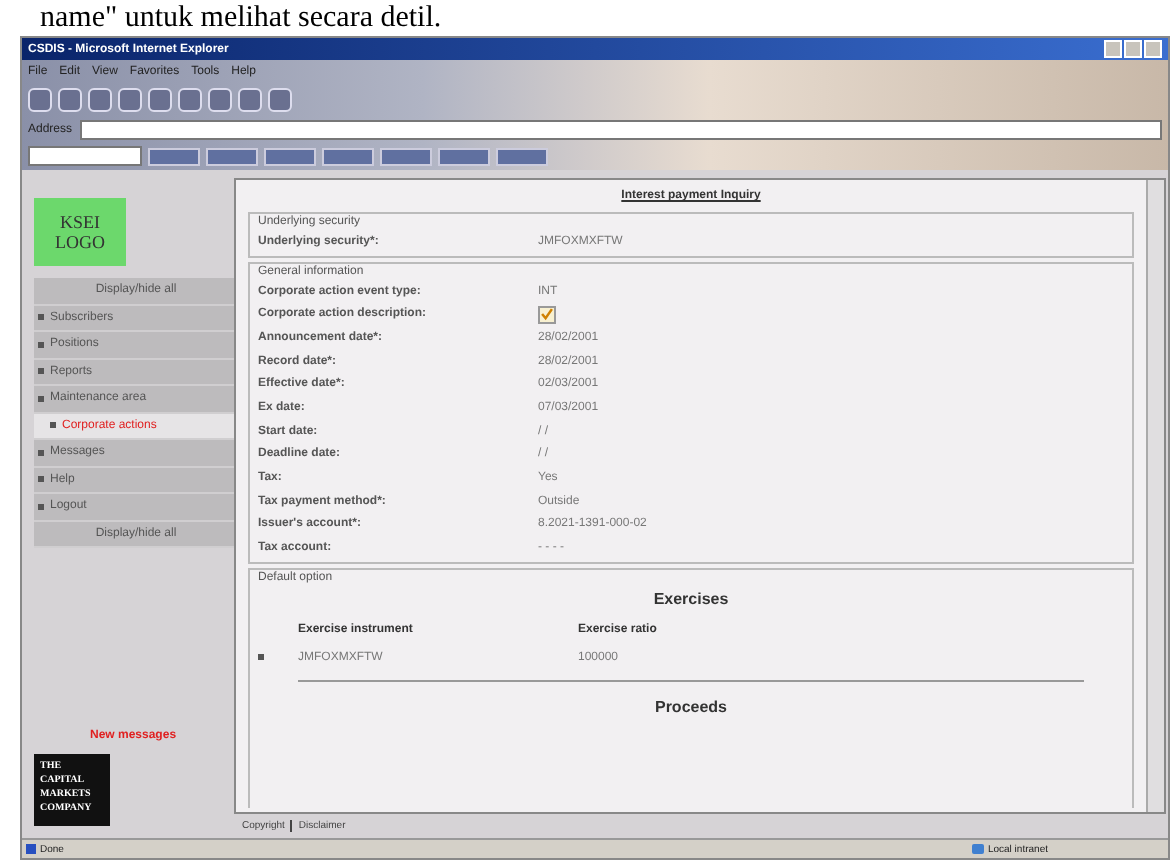  Describe the element at coordinates (691, 599) in the screenshot. I see `section-heading: Exercises` at that location.